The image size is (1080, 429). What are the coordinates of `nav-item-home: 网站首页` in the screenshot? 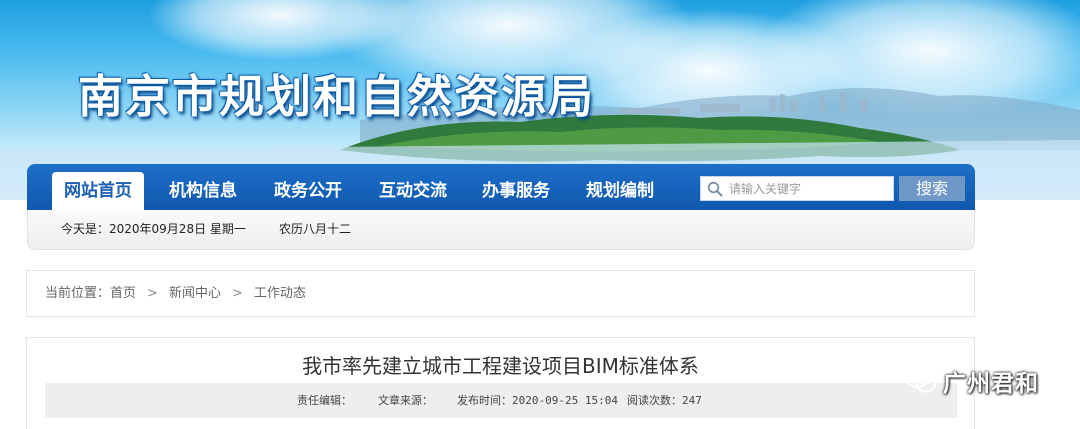 It's located at (98, 191).